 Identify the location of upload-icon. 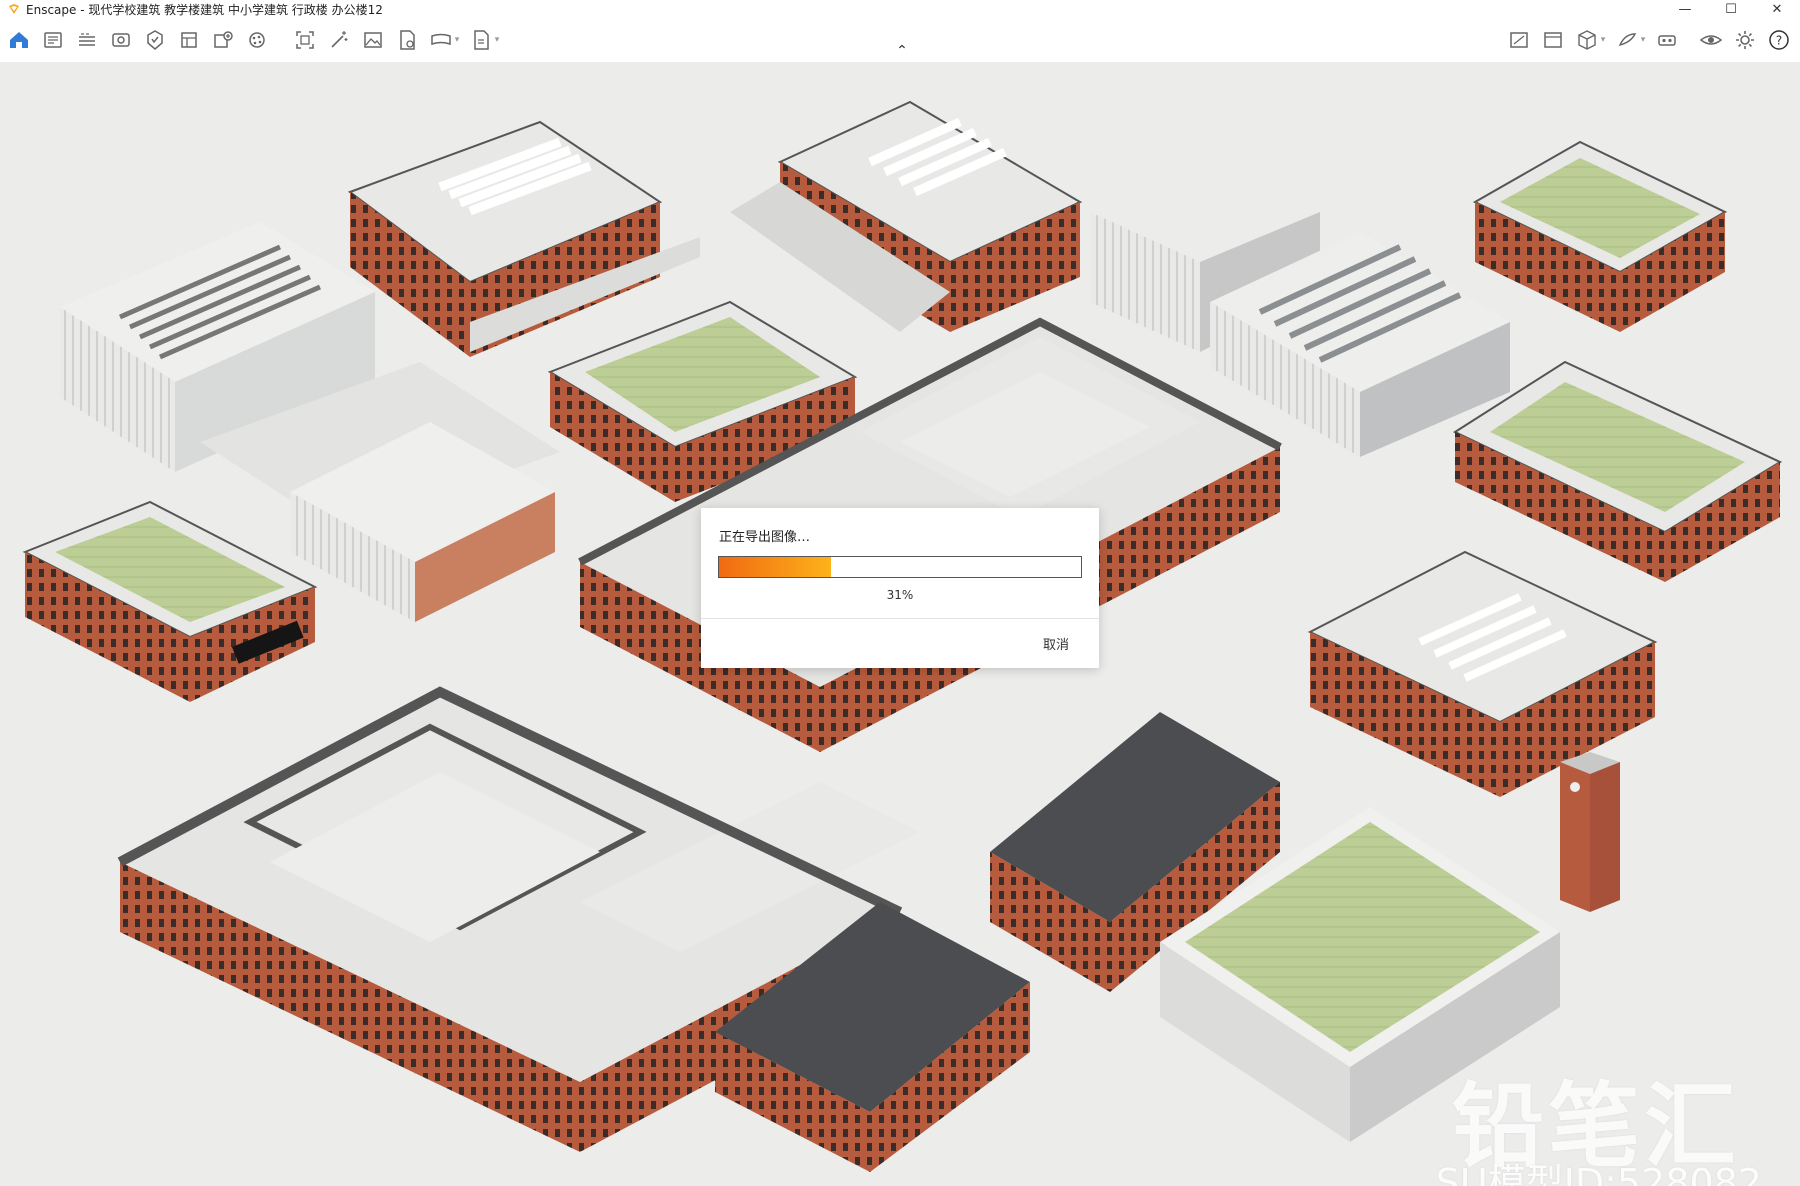
(223, 40).